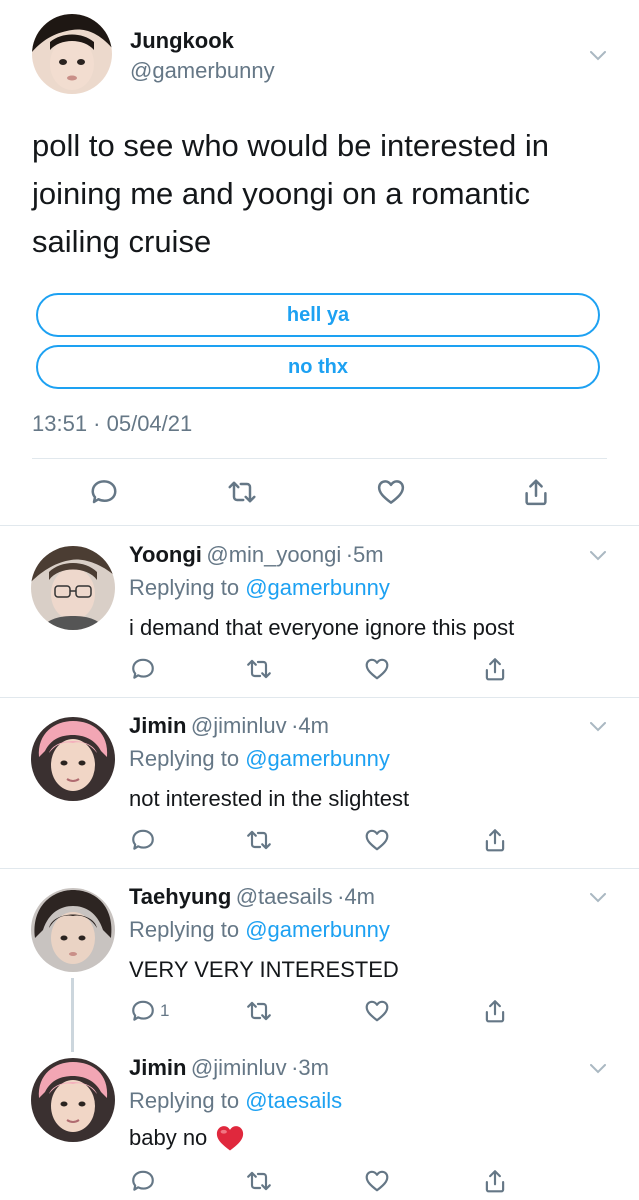 Image resolution: width=639 pixels, height=1200 pixels. I want to click on tweet-text-row: baby no, so click(187, 1138).